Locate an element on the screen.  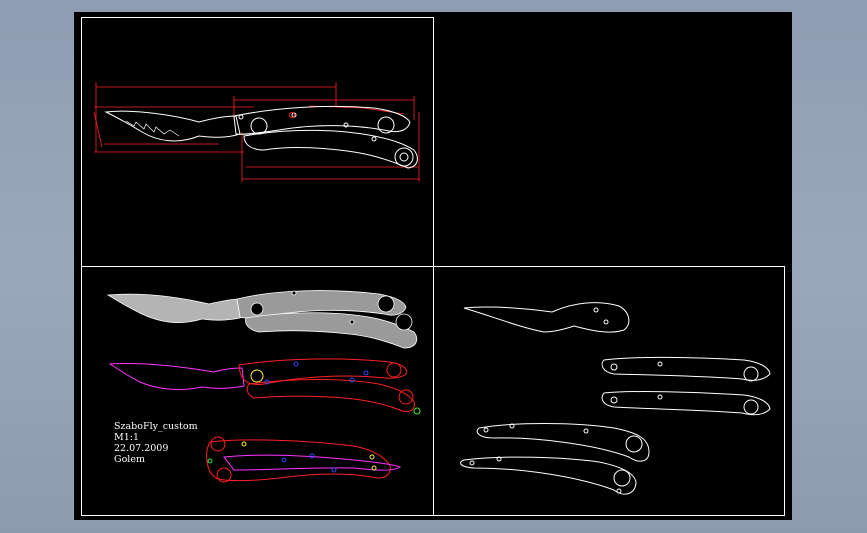
part-blade-holes is located at coordinates (601, 316).